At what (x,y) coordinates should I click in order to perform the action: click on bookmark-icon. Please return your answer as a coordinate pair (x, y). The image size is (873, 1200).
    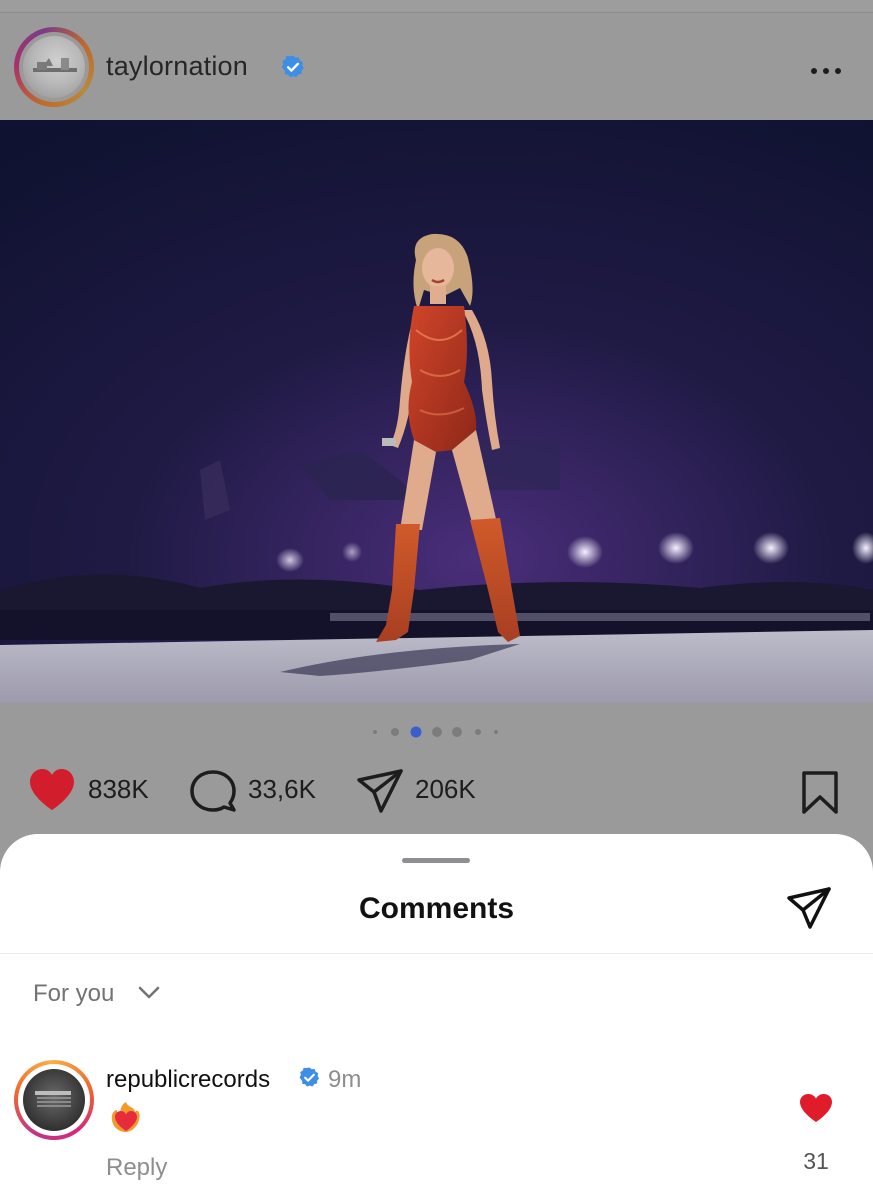
    Looking at the image, I should click on (820, 793).